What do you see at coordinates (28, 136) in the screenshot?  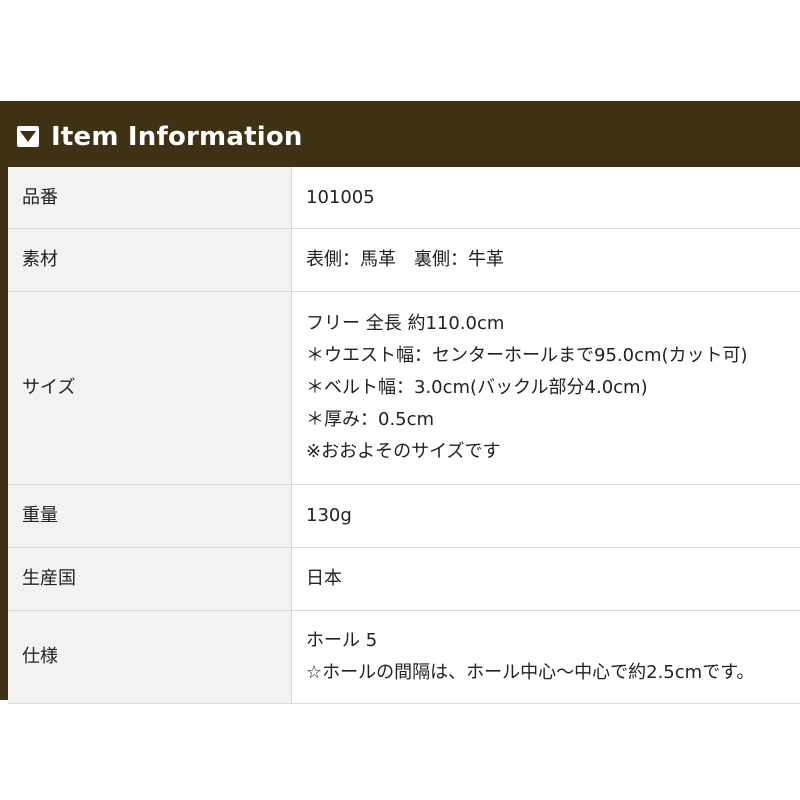 I see `triangle-down-icon` at bounding box center [28, 136].